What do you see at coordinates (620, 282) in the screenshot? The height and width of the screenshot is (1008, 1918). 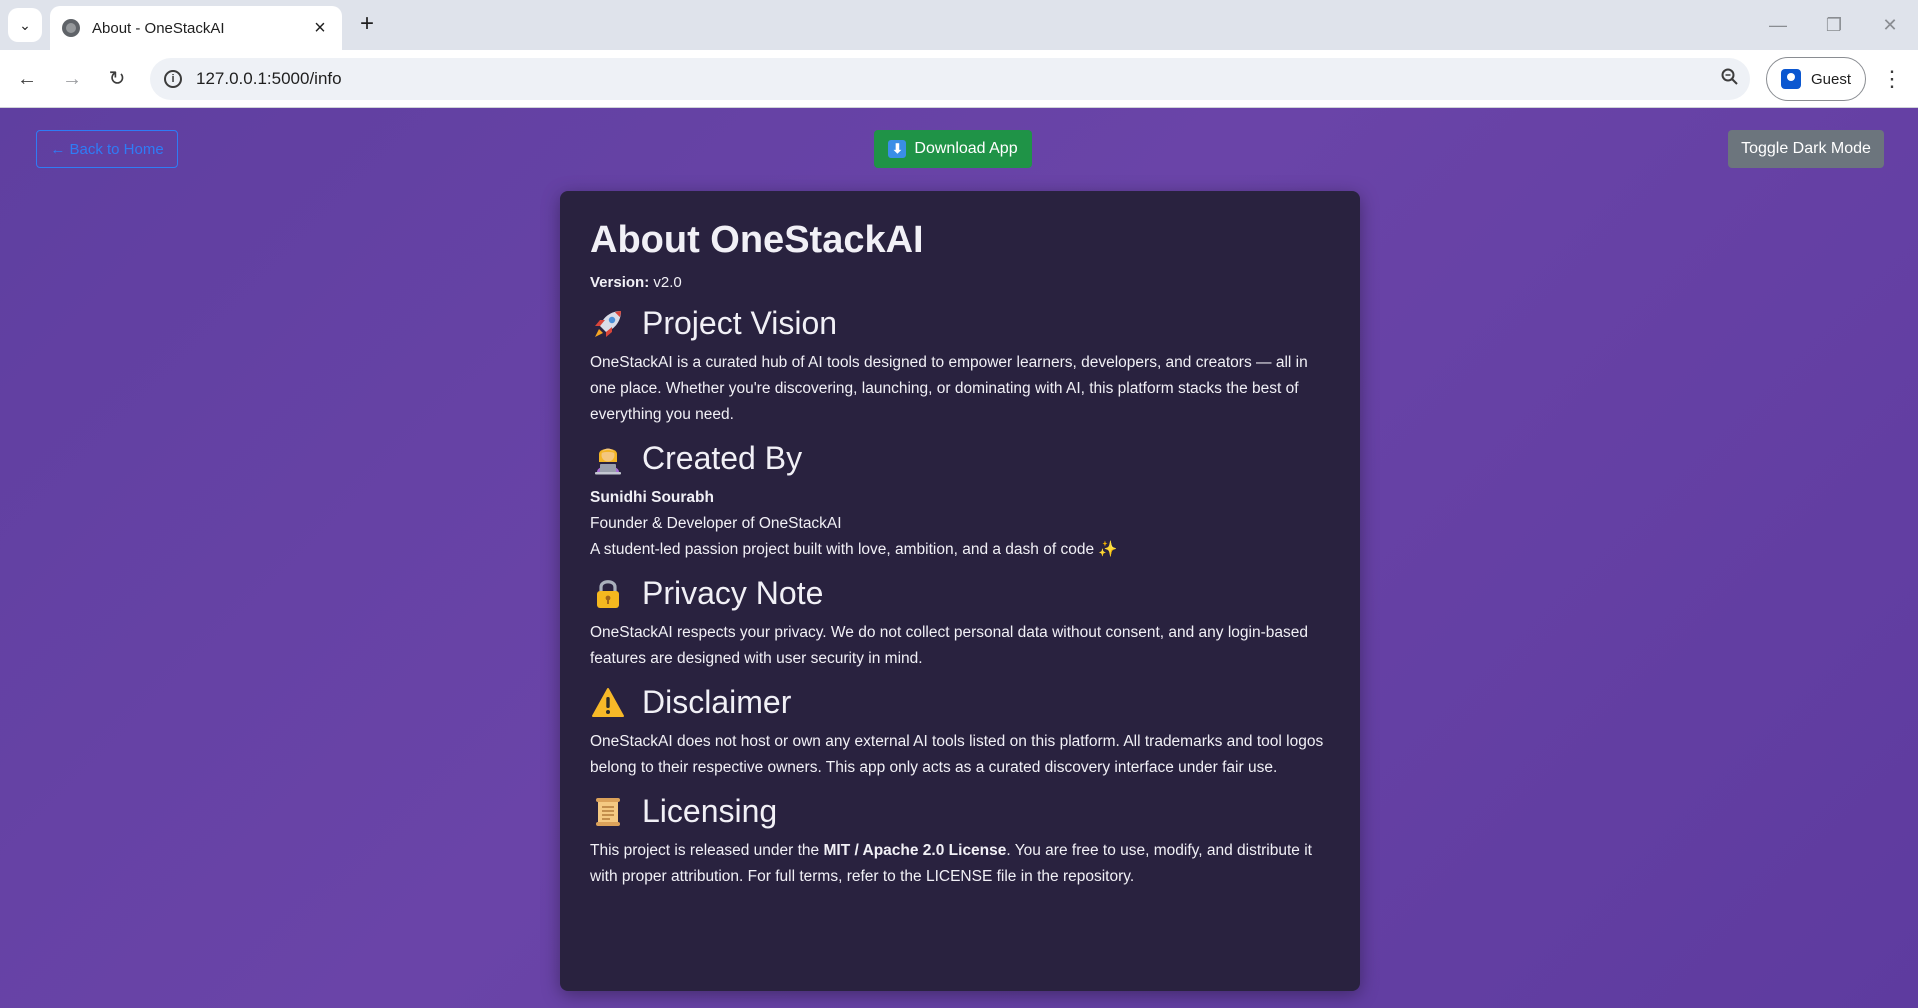 I see `version-label: Version:` at bounding box center [620, 282].